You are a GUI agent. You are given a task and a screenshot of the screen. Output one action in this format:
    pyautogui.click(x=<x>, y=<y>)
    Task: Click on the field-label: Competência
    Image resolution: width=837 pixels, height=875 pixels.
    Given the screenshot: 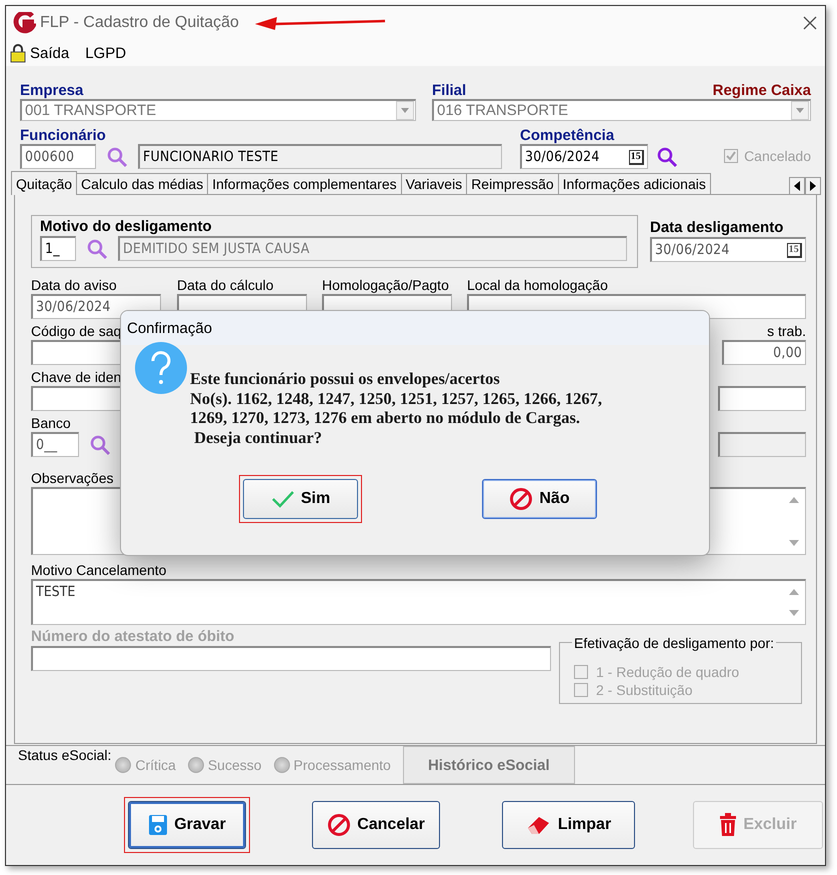 What is the action you would take?
    pyautogui.click(x=568, y=135)
    